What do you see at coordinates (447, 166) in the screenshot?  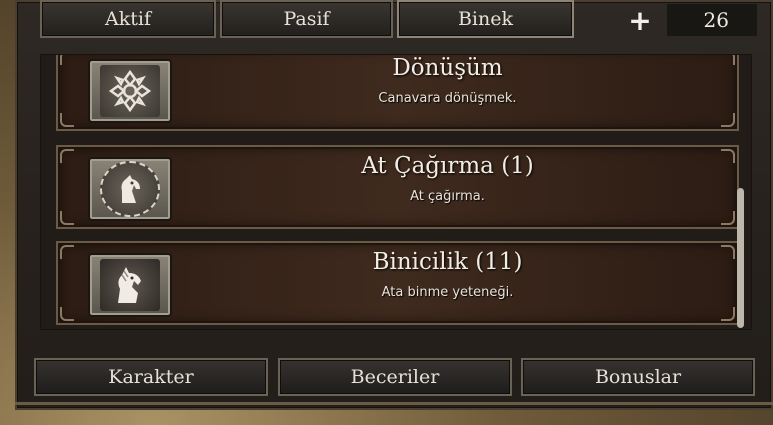 I see `skill-name: At Çağırma (1)` at bounding box center [447, 166].